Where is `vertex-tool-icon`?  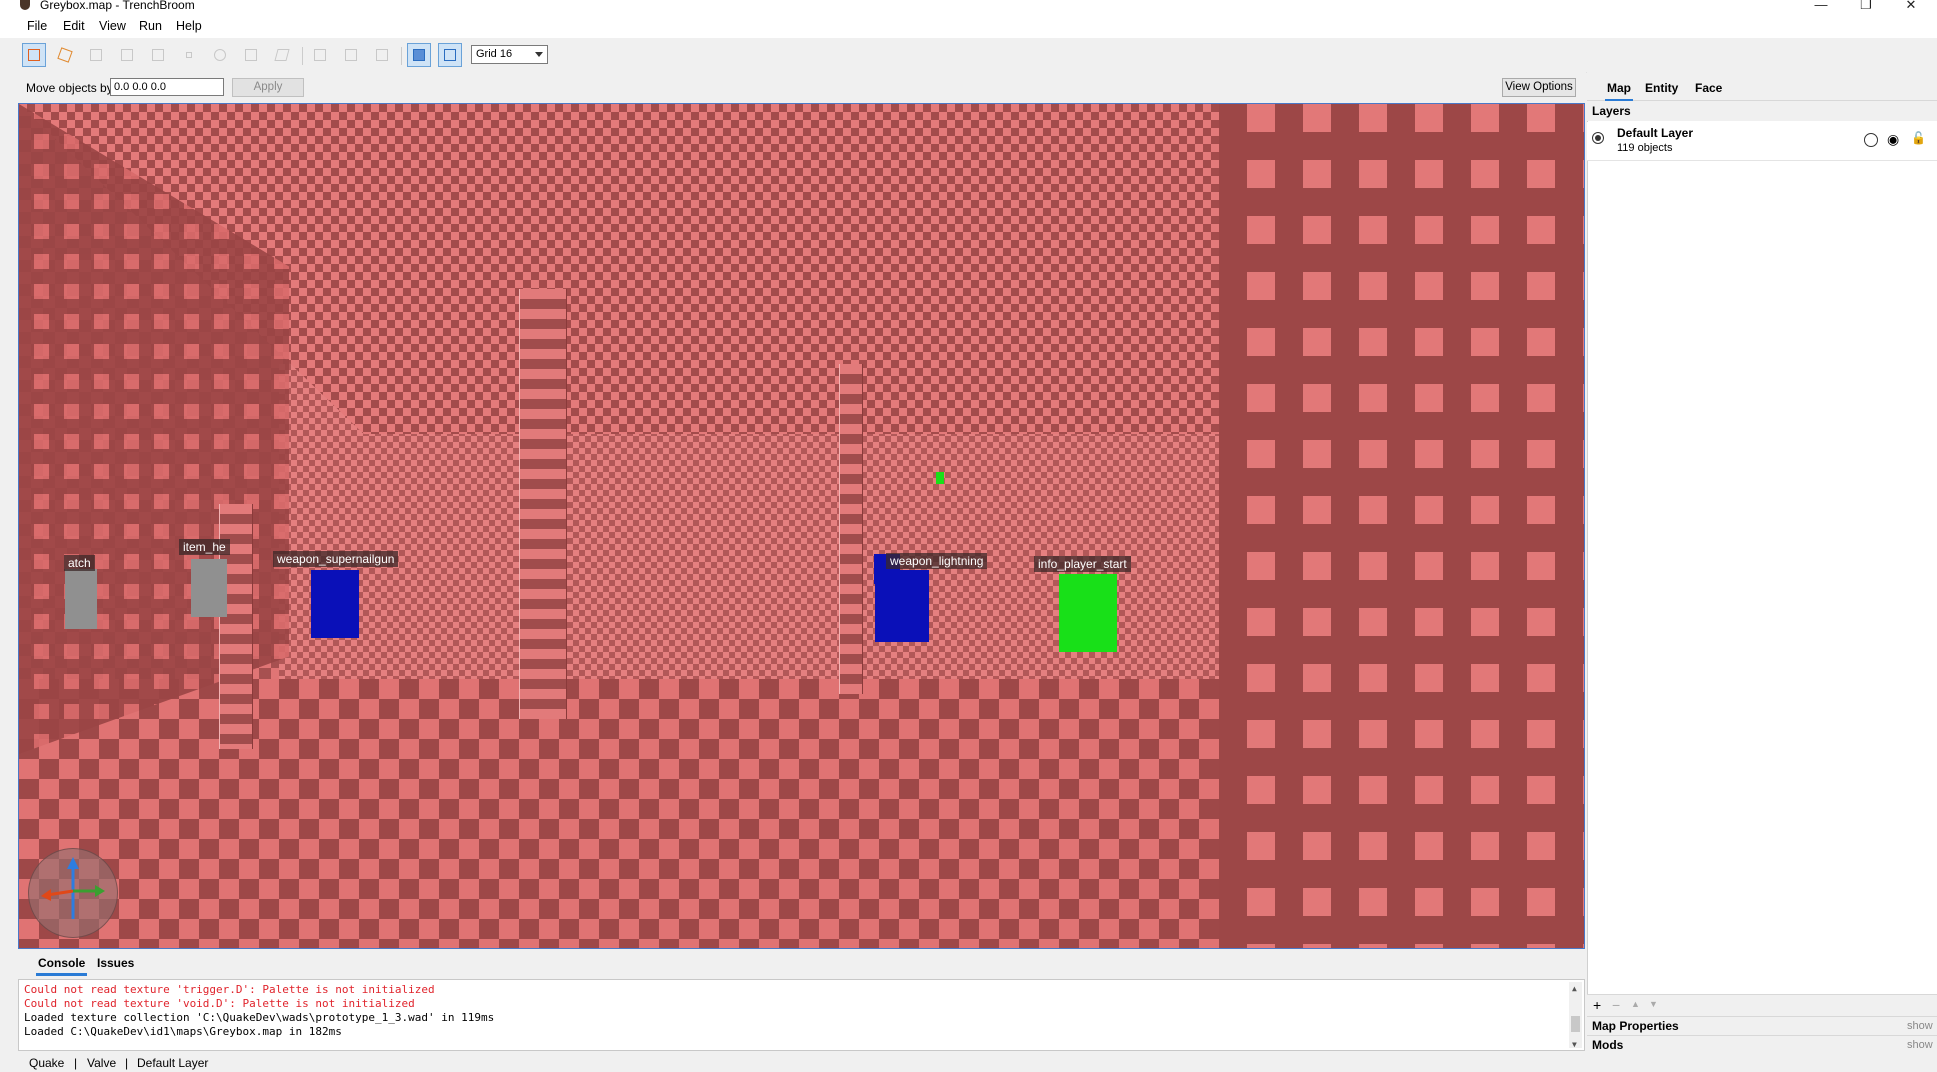
vertex-tool-icon is located at coordinates (127, 55).